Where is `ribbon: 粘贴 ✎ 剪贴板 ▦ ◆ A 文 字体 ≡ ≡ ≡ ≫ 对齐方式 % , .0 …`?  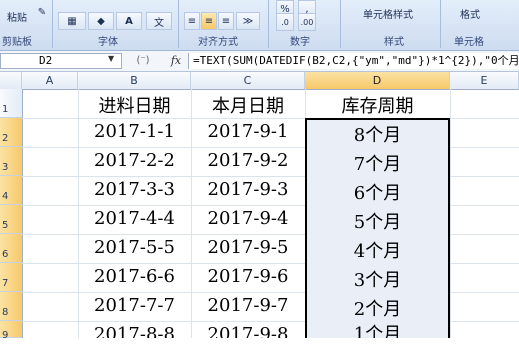
ribbon: 粘贴 ✎ 剪贴板 ▦ ◆ A 文 字体 ≡ ≡ ≡ ≫ 对齐方式 % , .0 … is located at coordinates (259, 25).